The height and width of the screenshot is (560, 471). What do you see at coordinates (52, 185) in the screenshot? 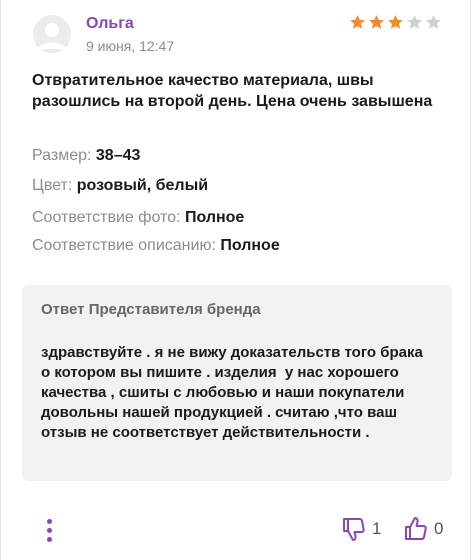
I see `attribute-label: Цвет:` at bounding box center [52, 185].